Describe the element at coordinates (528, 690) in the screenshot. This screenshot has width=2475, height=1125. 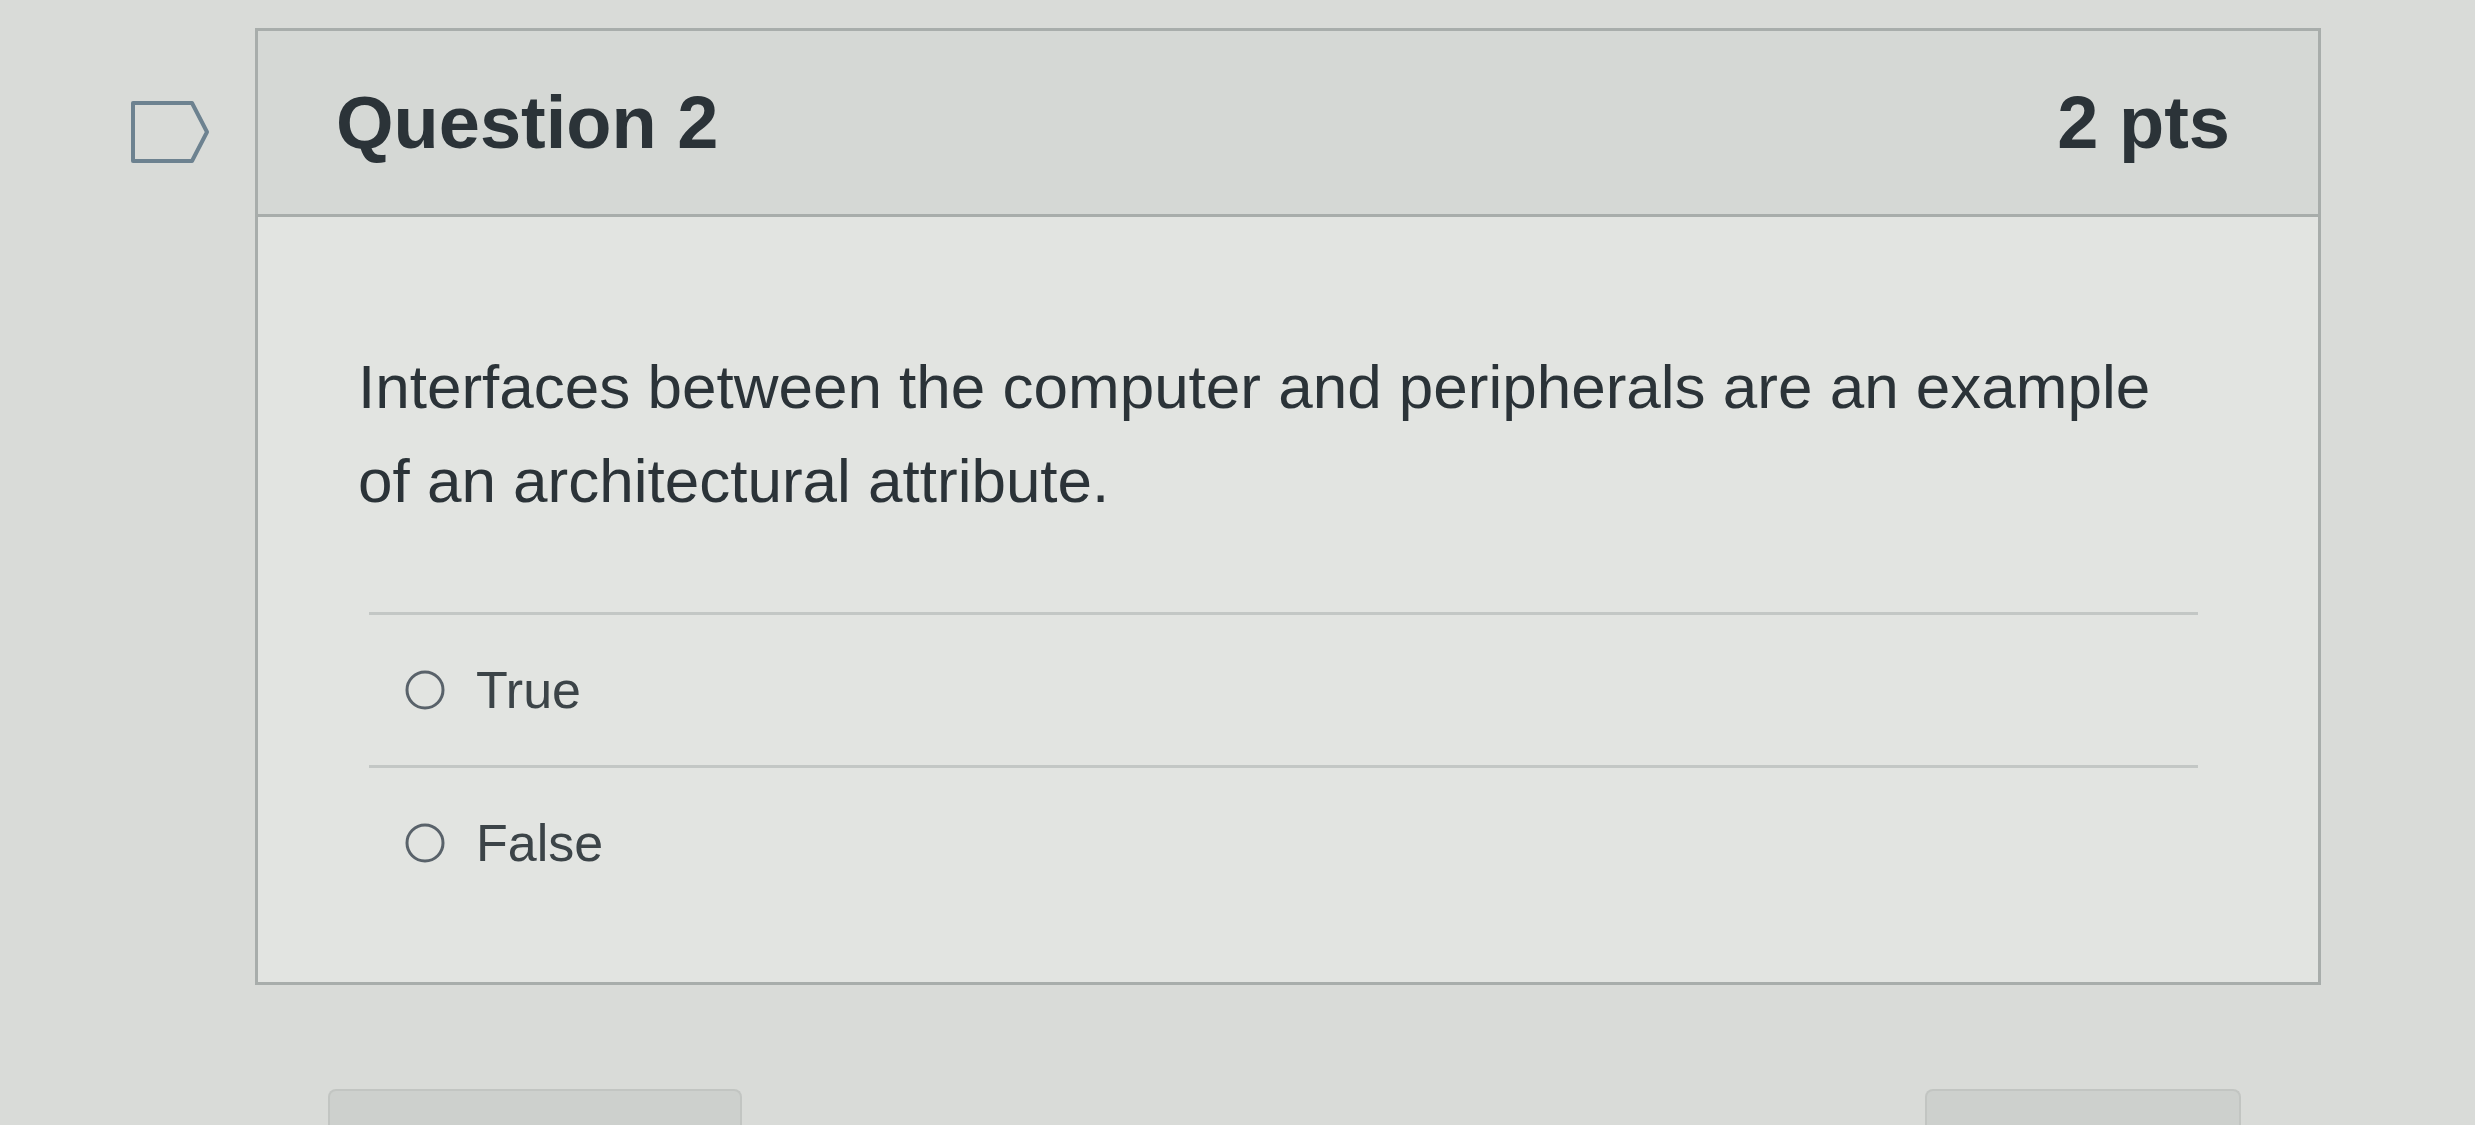
I see `answer-label: True` at that location.